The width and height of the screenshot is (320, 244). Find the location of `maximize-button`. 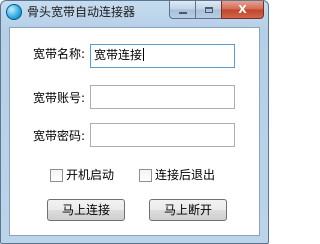

maximize-button is located at coordinates (208, 10).